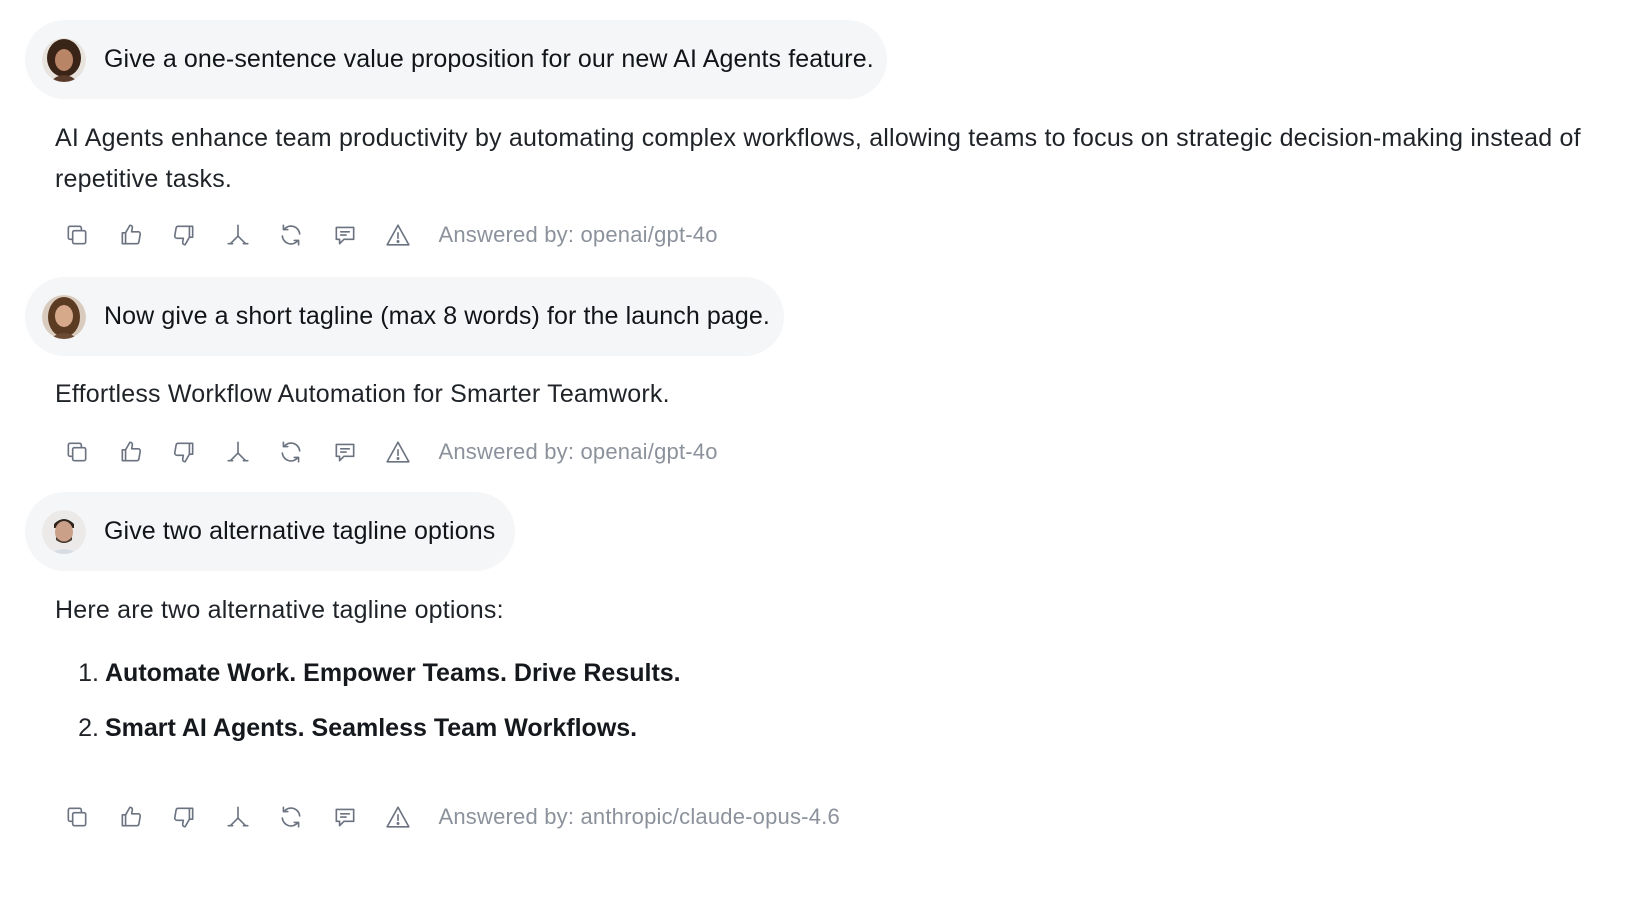  I want to click on list-item-number: 1., so click(88, 673).